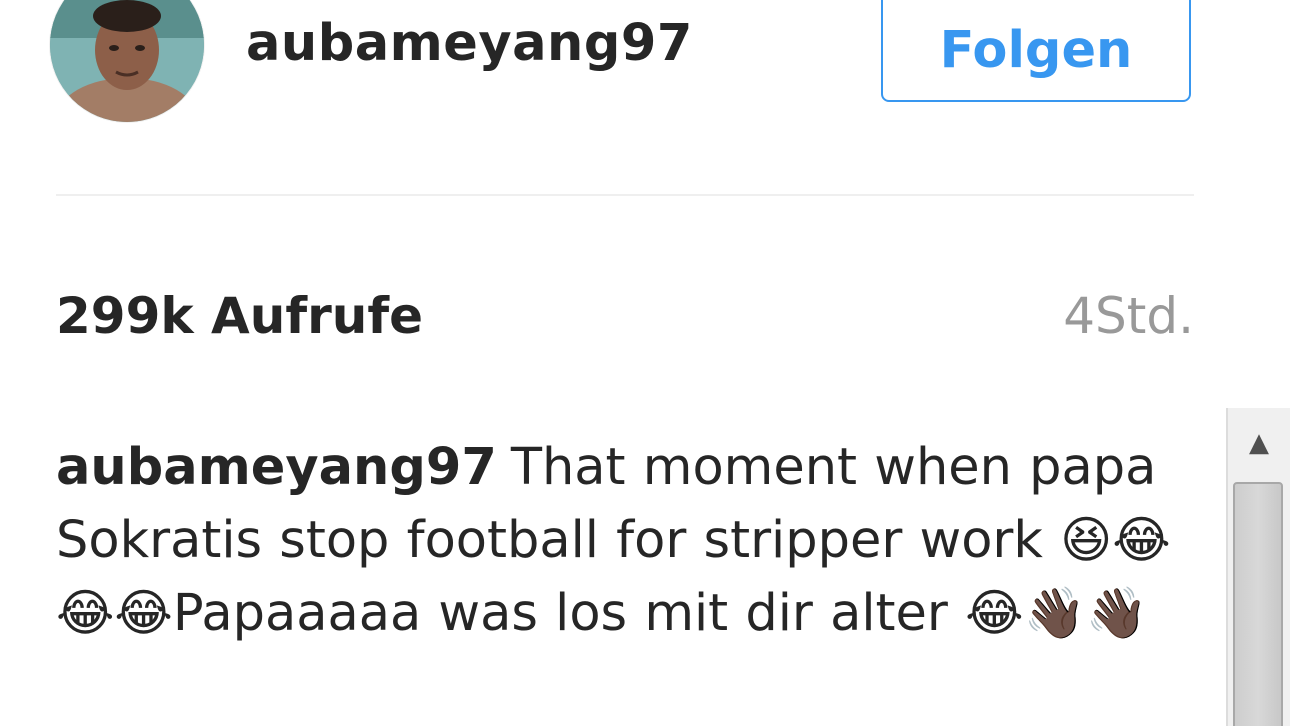 The height and width of the screenshot is (726, 1290). I want to click on divider, so click(625, 195).